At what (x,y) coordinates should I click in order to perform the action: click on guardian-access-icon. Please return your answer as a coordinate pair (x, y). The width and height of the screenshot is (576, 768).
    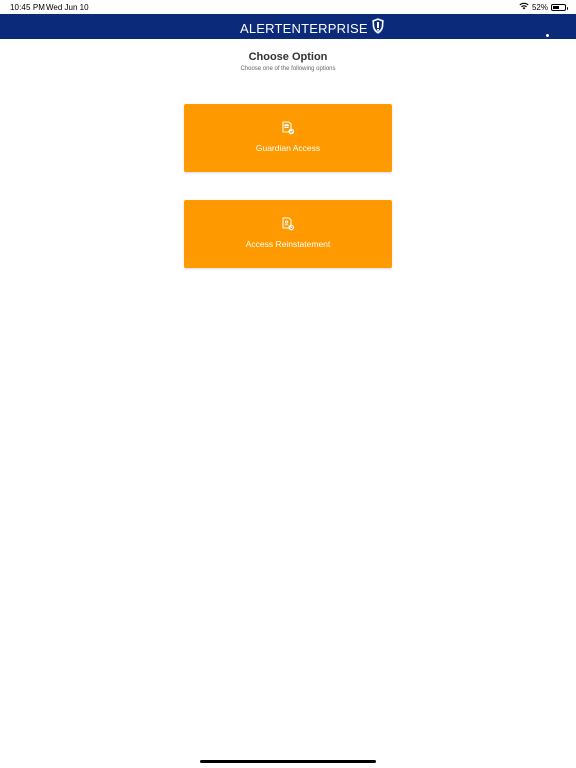
    Looking at the image, I should click on (288, 128).